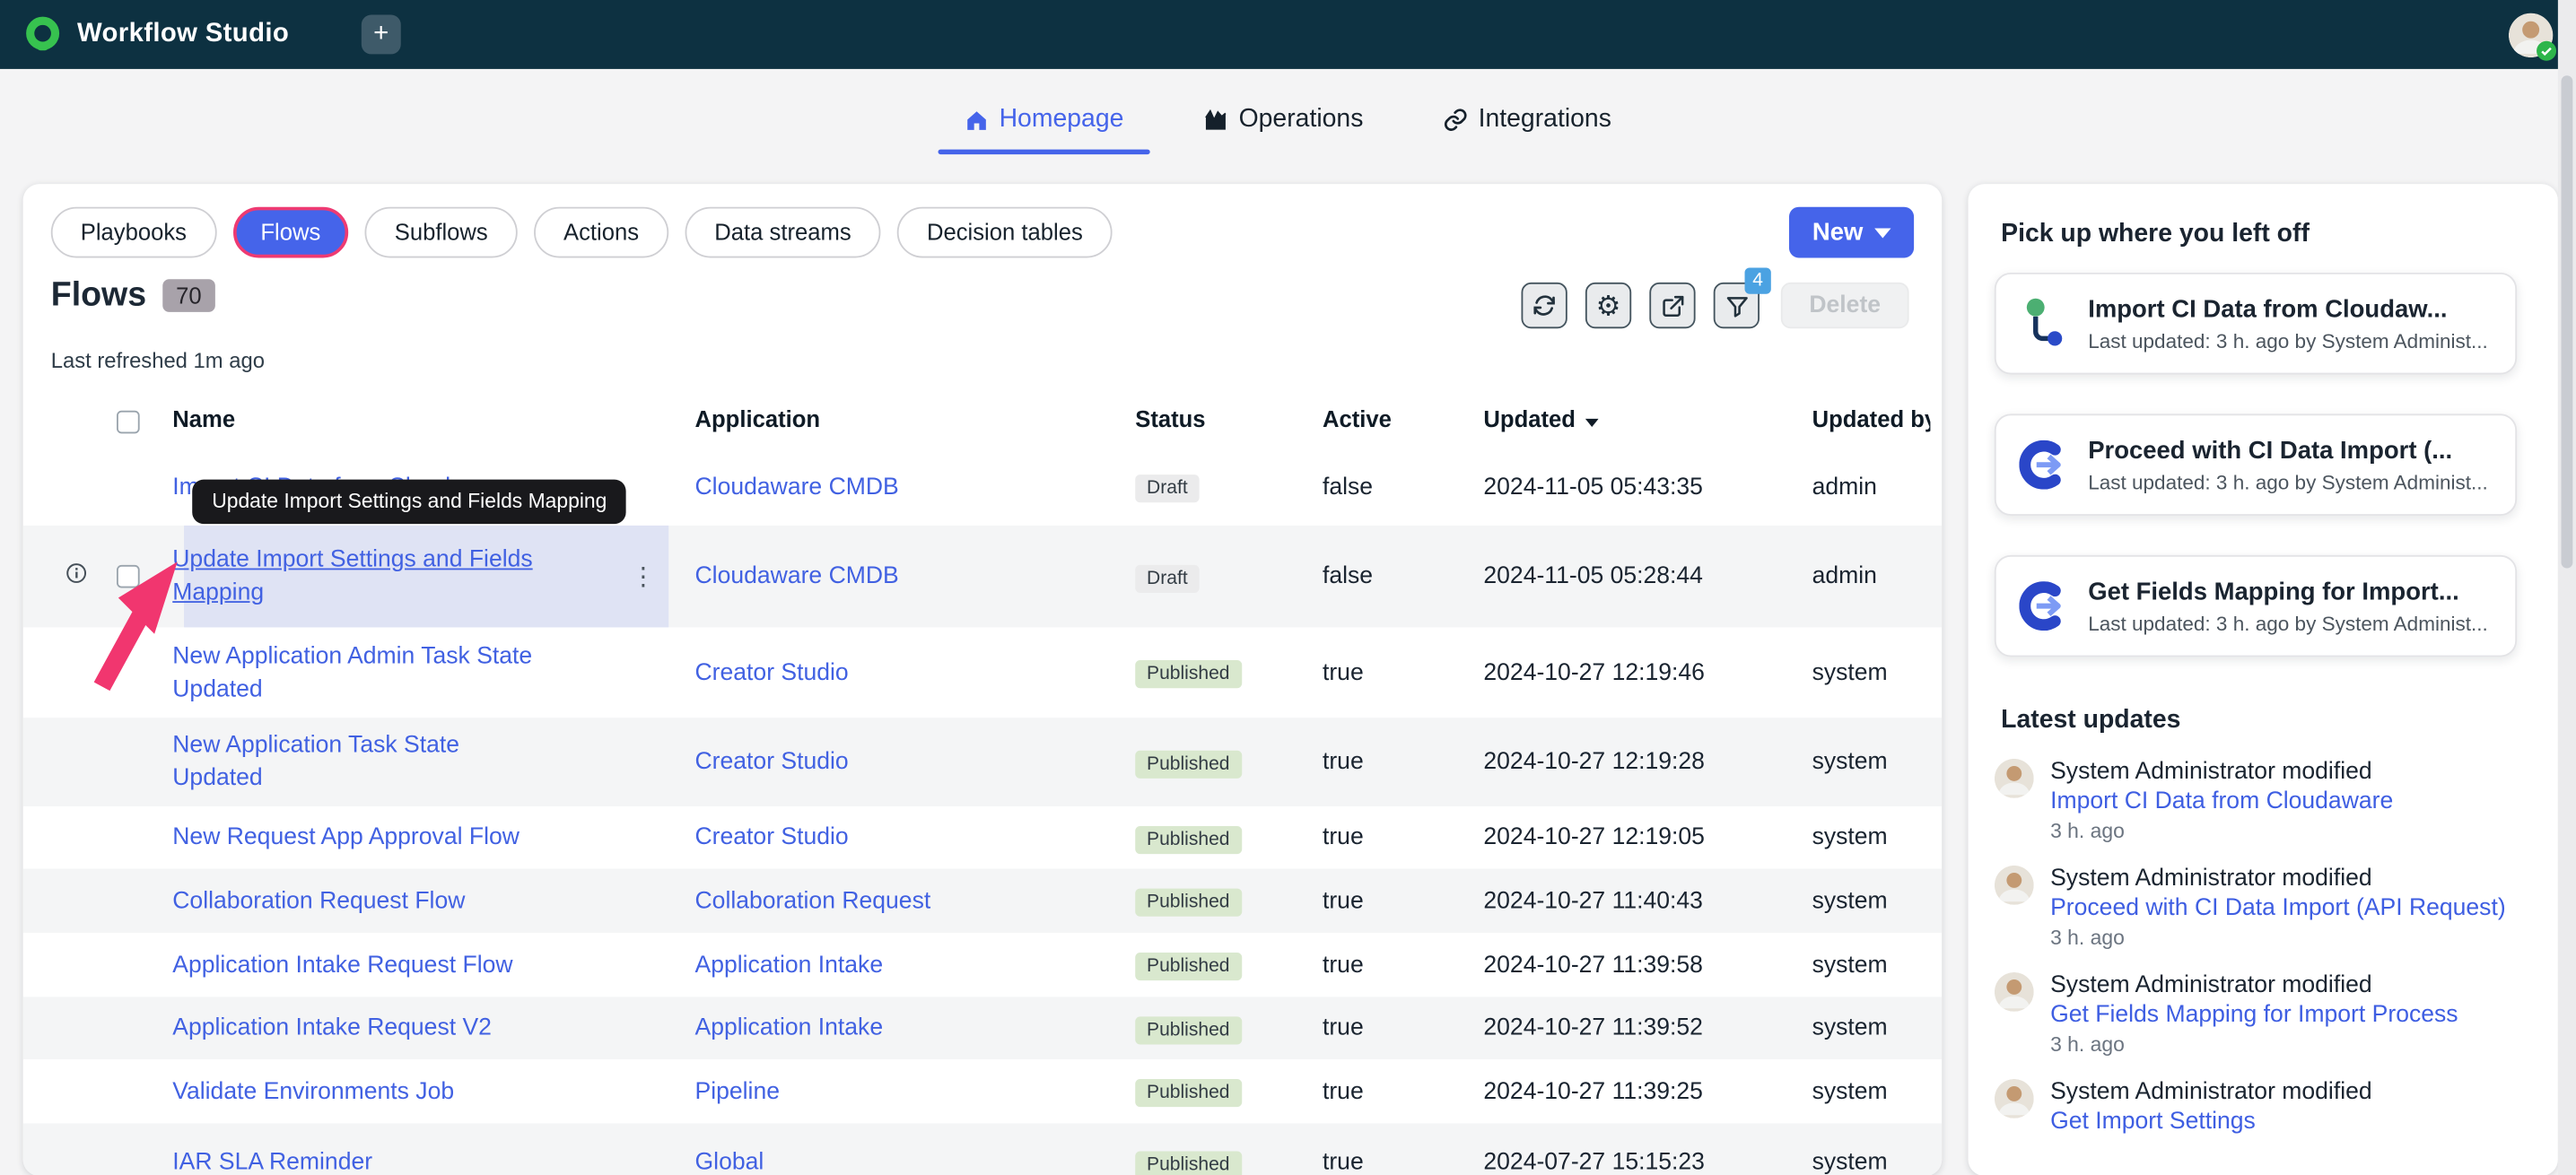 Image resolution: width=2576 pixels, height=1175 pixels. Describe the element at coordinates (601, 232) in the screenshot. I see `pill-actions: Actions` at that location.